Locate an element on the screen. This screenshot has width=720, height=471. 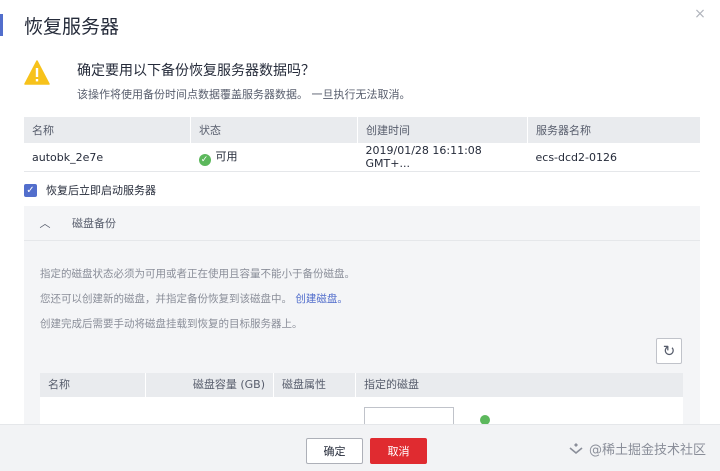
start-after-restore-checkbox: ✓ is located at coordinates (30, 190).